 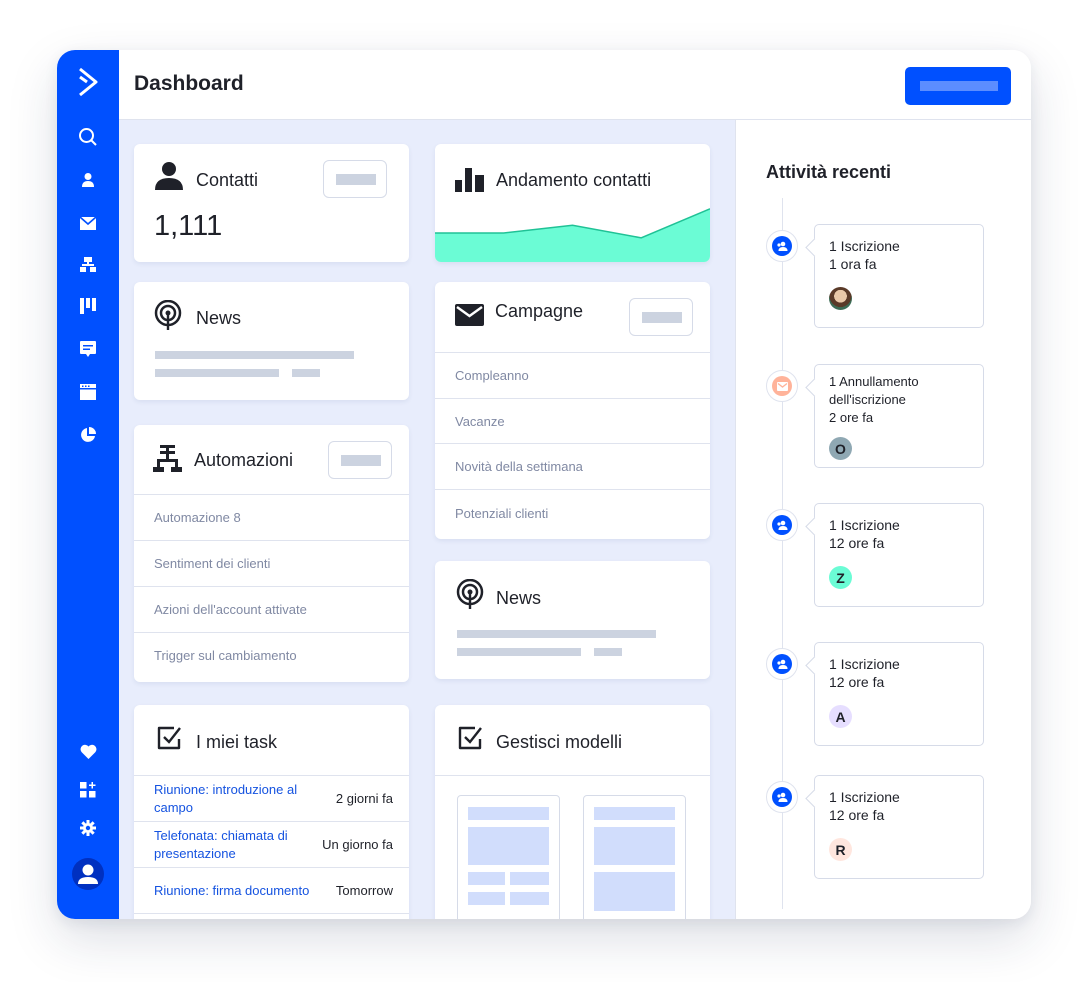 I want to click on activity-card: 1 Iscrizione 12 ore fa A, so click(x=899, y=694).